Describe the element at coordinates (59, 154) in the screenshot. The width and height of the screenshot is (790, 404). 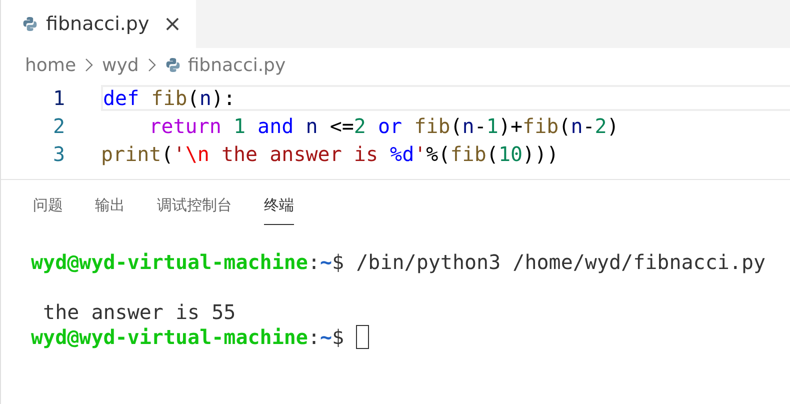
I see `line-number: 3` at that location.